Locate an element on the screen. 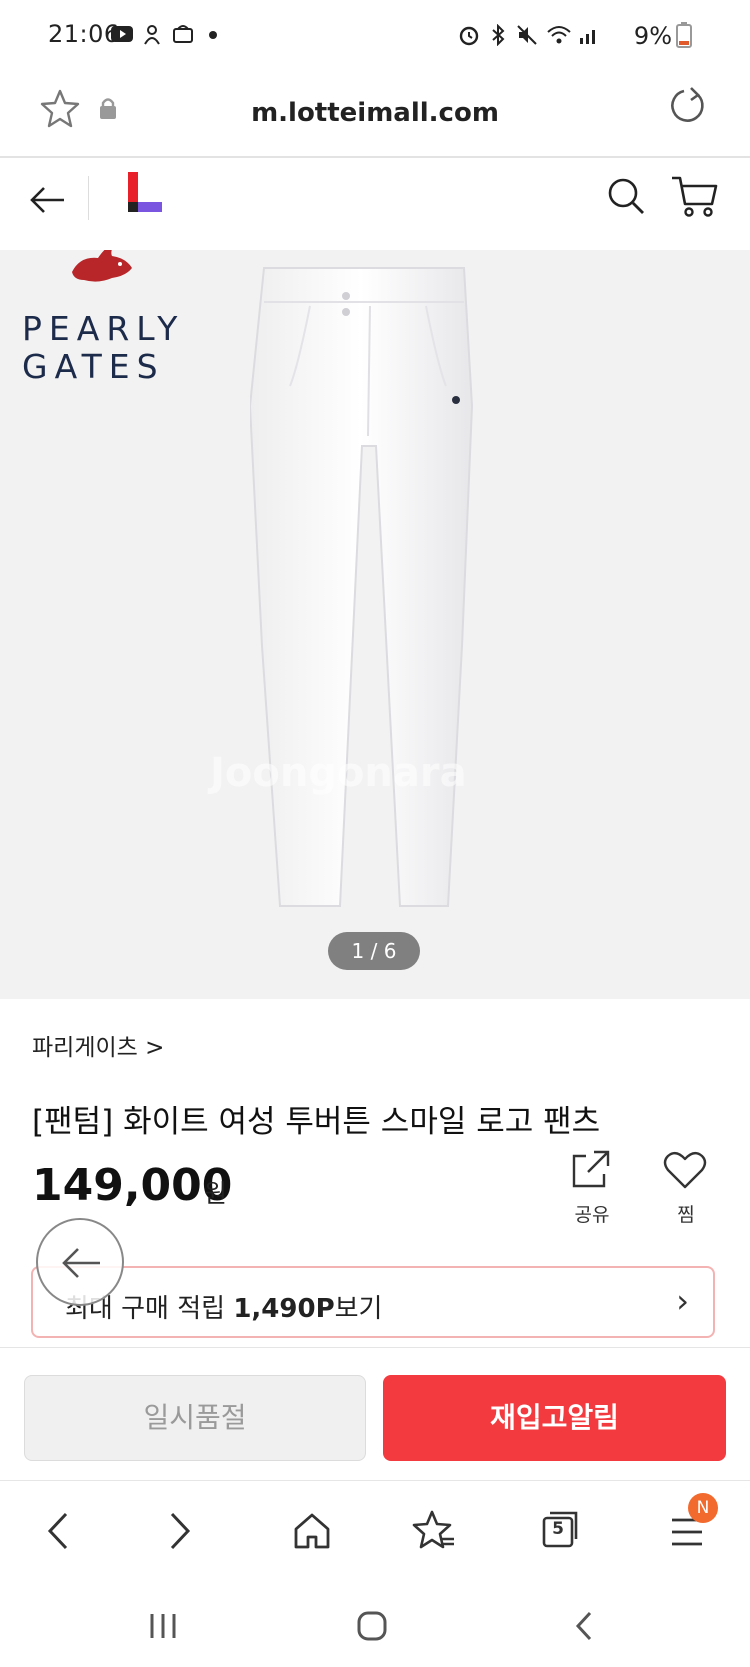 This screenshot has height=1667, width=750. brand-link: 파리게이츠 > is located at coordinates (98, 1045).